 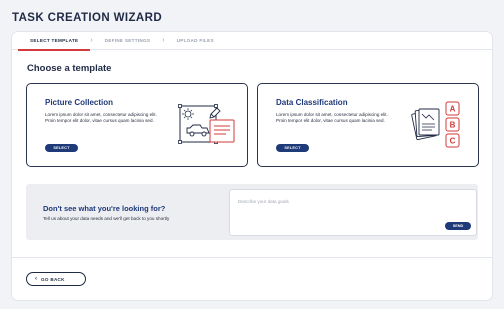 I want to click on label-a: A, so click(x=453, y=109).